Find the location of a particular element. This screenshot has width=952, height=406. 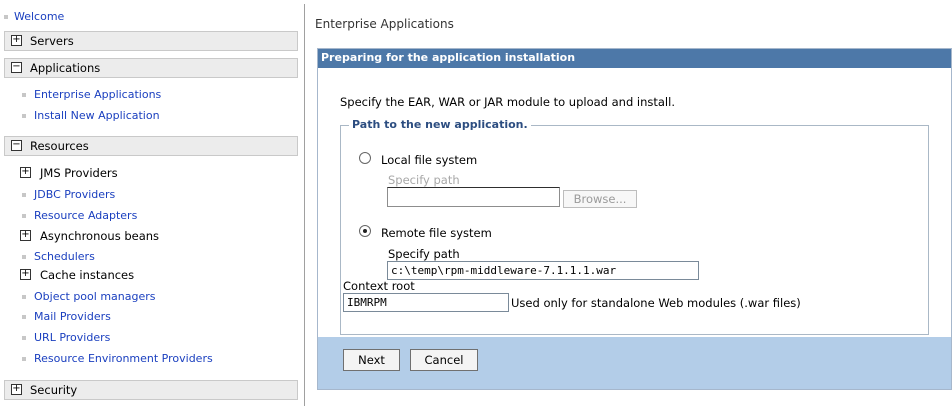

nav-item-label: Resource Adapters is located at coordinates (86, 215).